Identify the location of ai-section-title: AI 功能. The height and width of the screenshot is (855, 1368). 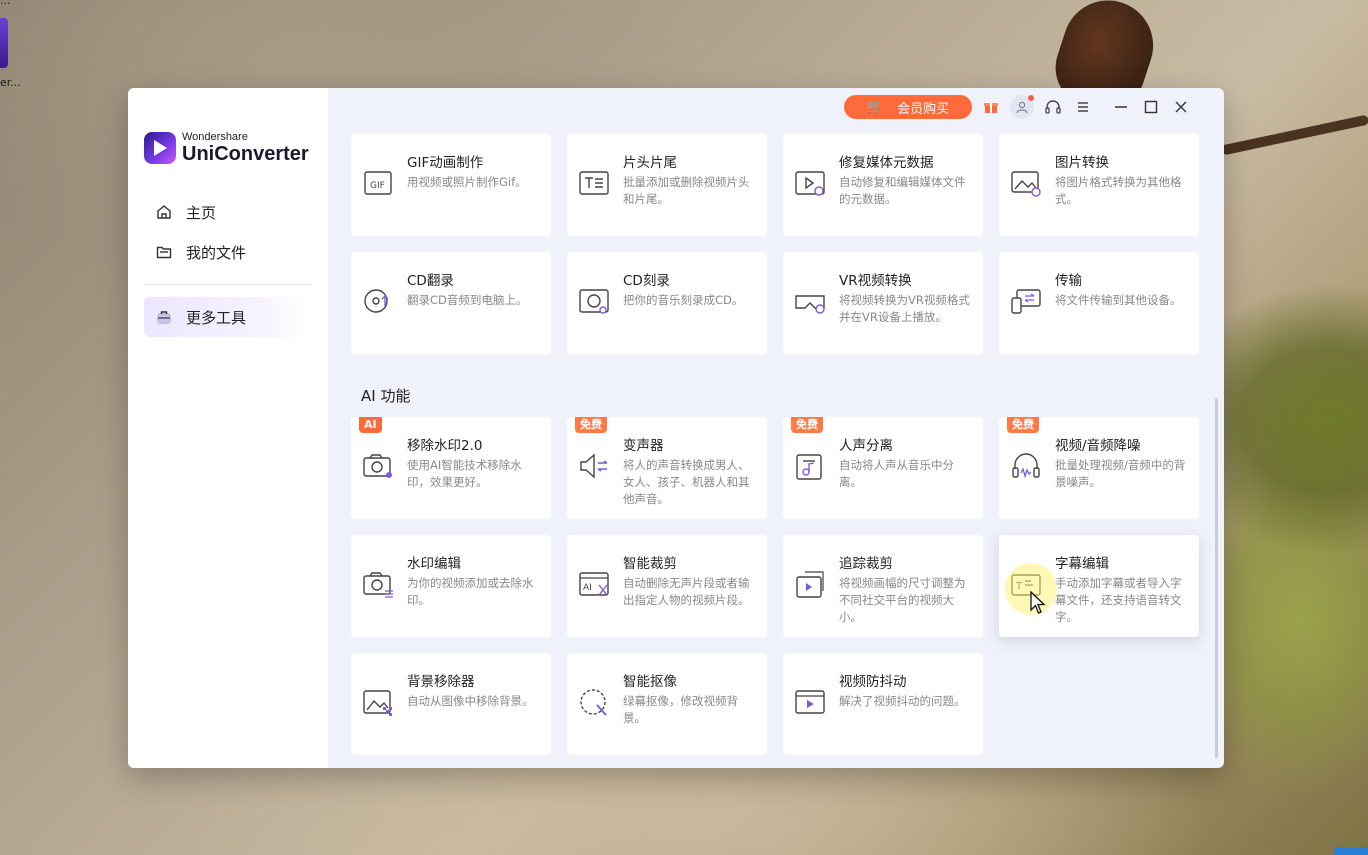
(386, 396).